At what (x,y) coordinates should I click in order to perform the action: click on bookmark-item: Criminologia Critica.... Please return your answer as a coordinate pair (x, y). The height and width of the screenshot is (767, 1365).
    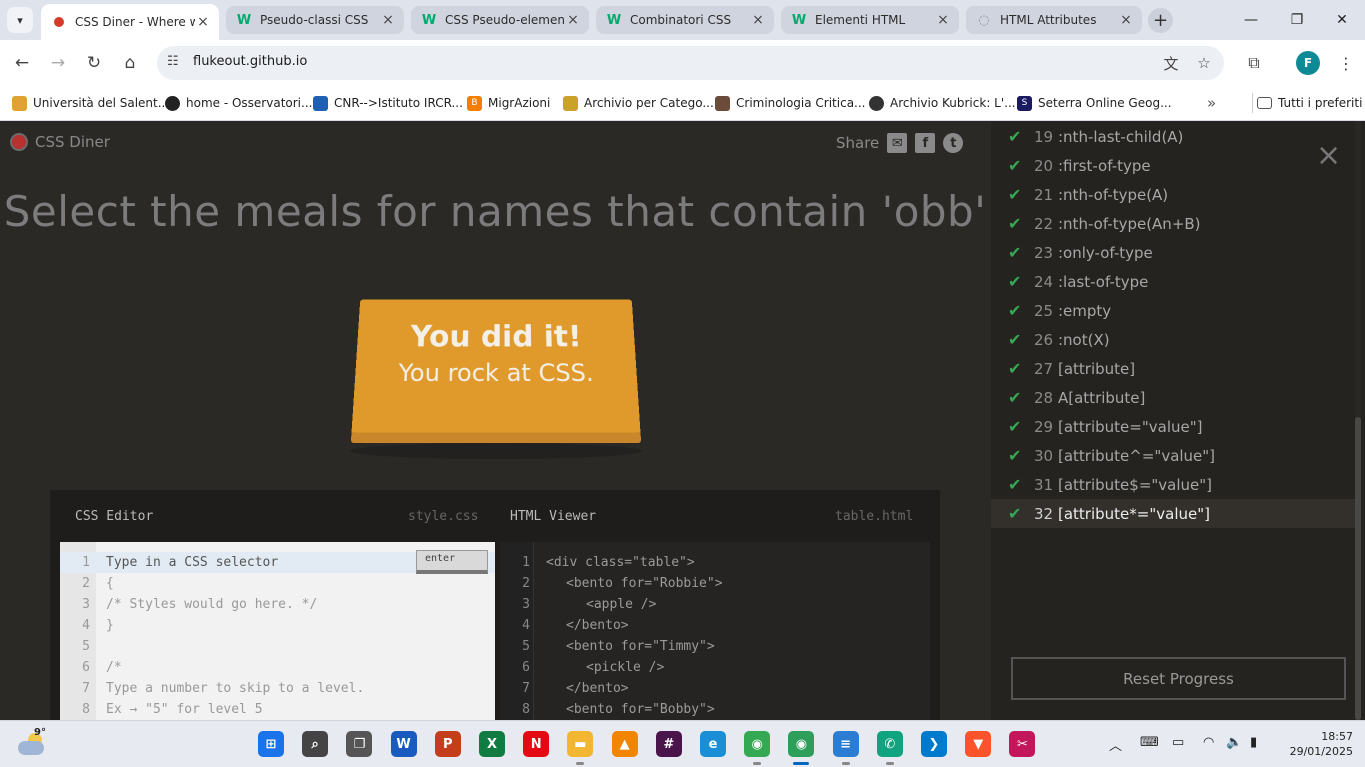
    Looking at the image, I should click on (790, 103).